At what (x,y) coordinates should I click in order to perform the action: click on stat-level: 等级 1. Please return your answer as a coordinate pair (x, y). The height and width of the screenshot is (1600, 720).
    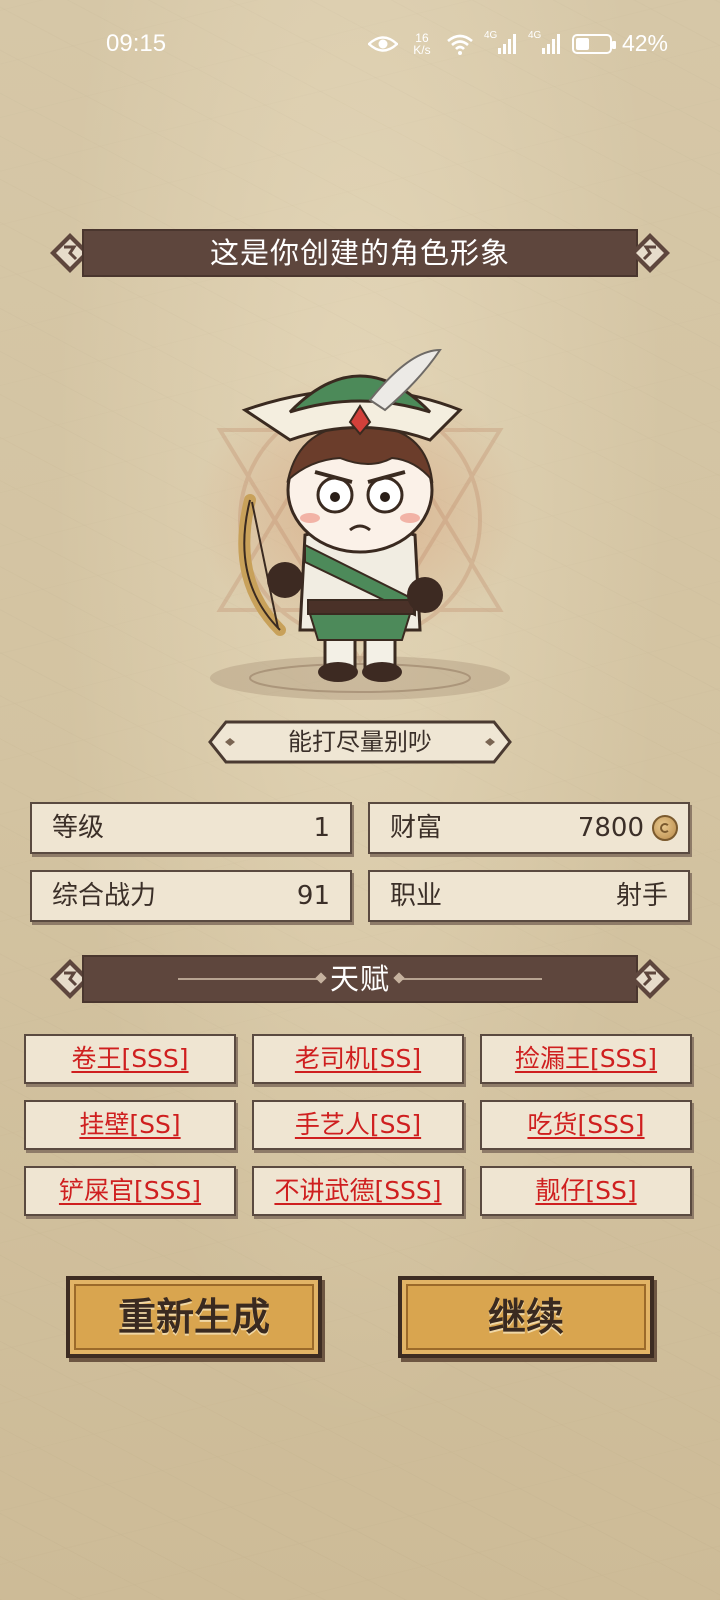
    Looking at the image, I should click on (191, 828).